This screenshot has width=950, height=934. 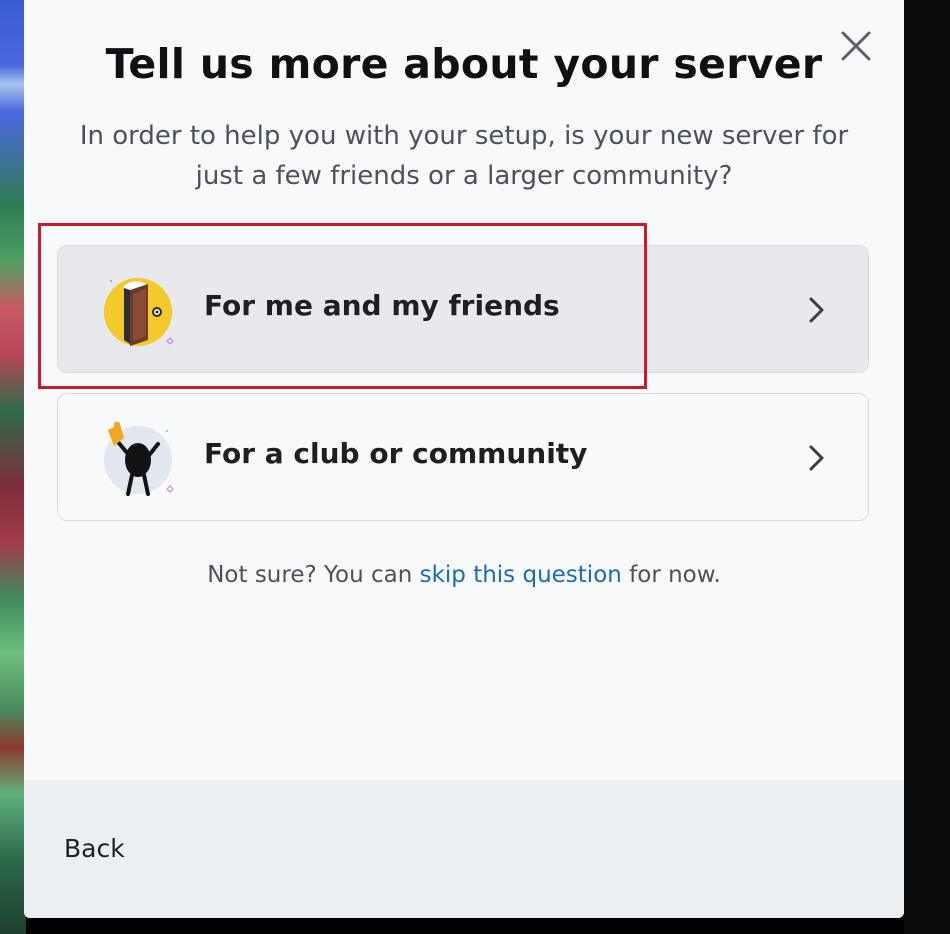 I want to click on door-icon, so click(x=139, y=312).